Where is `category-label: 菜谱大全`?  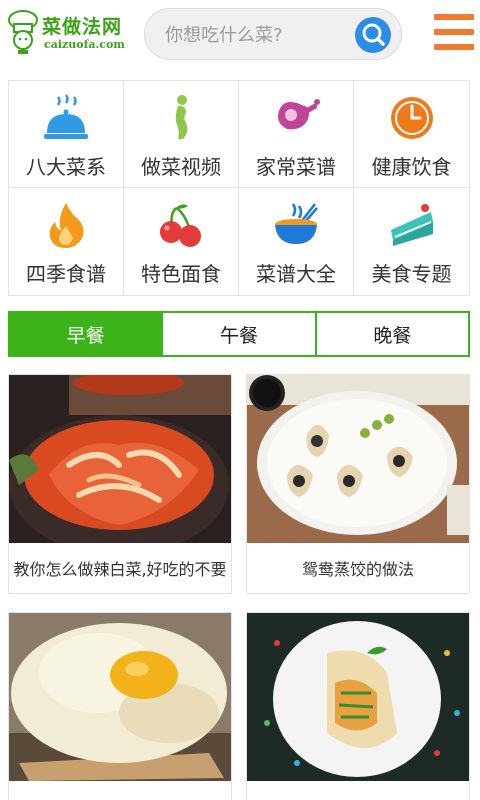 category-label: 菜谱大全 is located at coordinates (296, 274).